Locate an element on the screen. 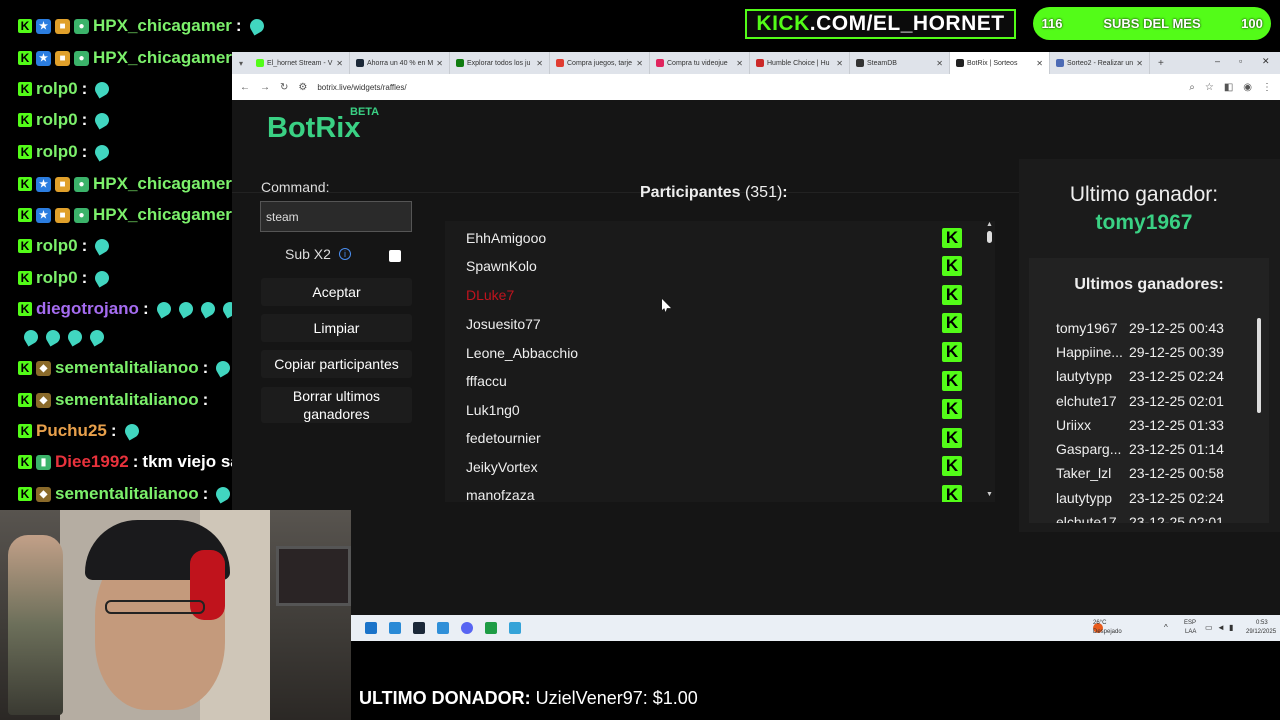 The height and width of the screenshot is (720, 1280). sub-badge-icon: ▮ is located at coordinates (43, 462).